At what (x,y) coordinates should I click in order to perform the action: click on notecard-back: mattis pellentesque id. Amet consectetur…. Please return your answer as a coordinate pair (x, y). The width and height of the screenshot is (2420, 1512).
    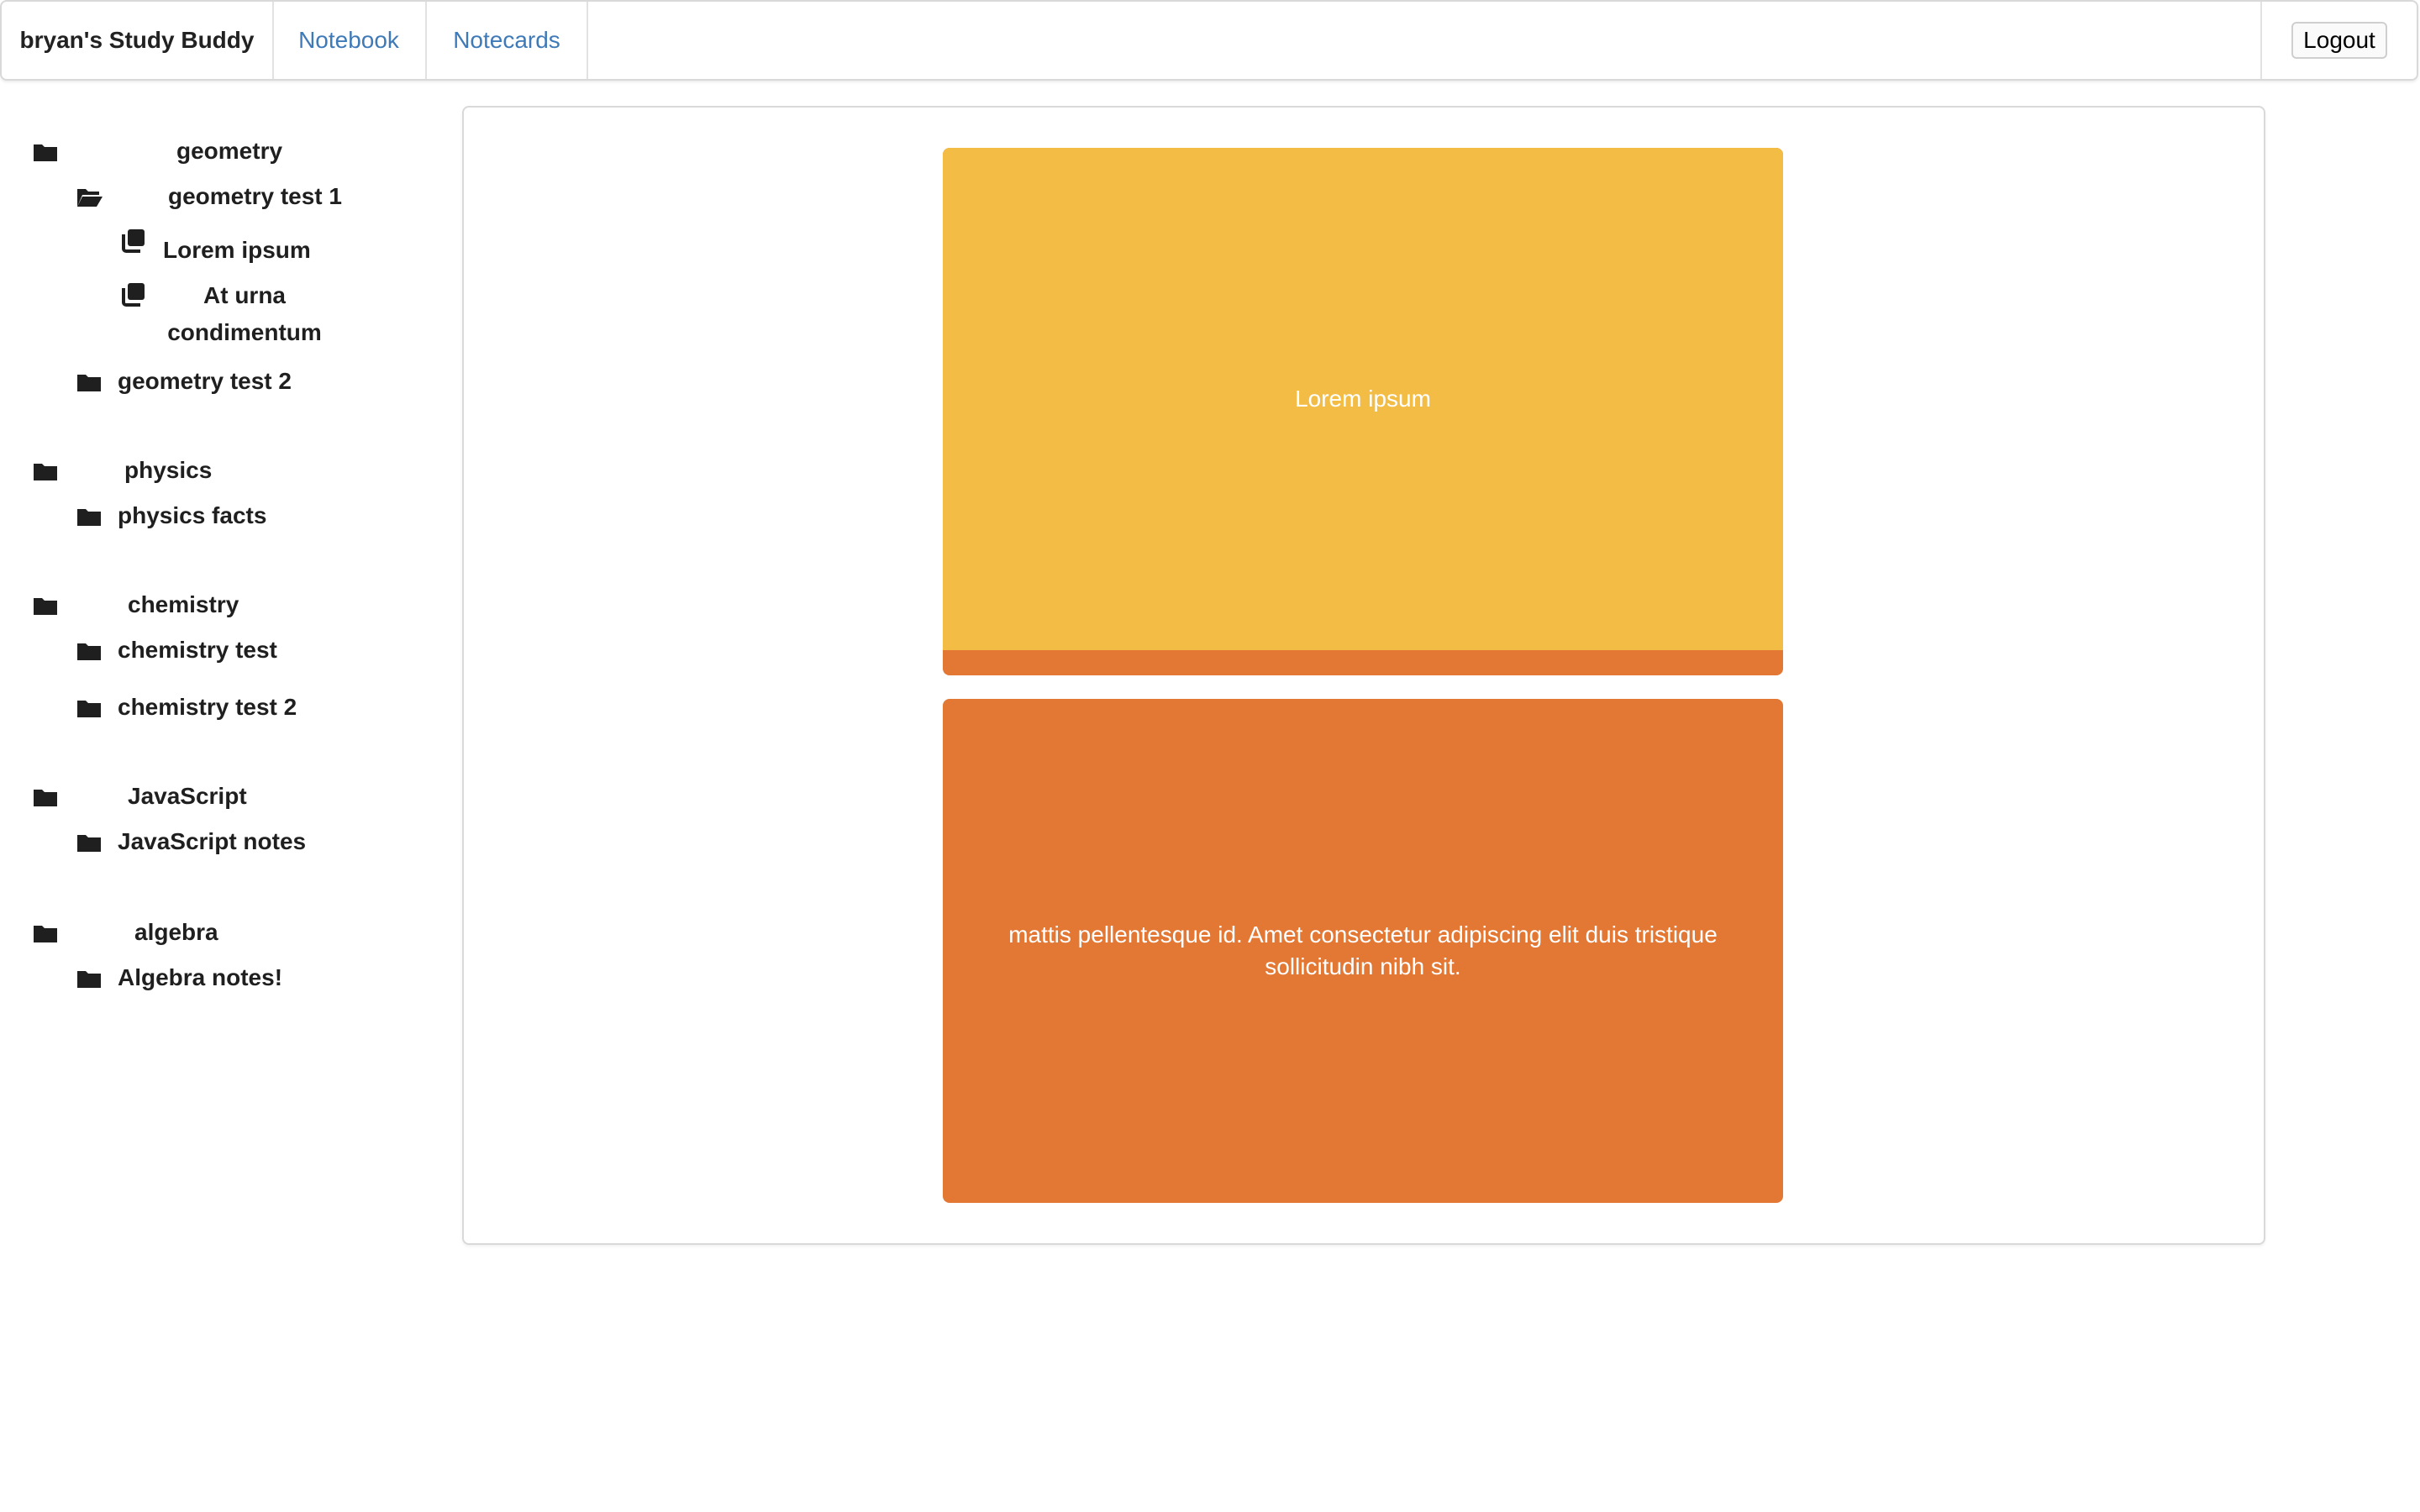
    Looking at the image, I should click on (1363, 951).